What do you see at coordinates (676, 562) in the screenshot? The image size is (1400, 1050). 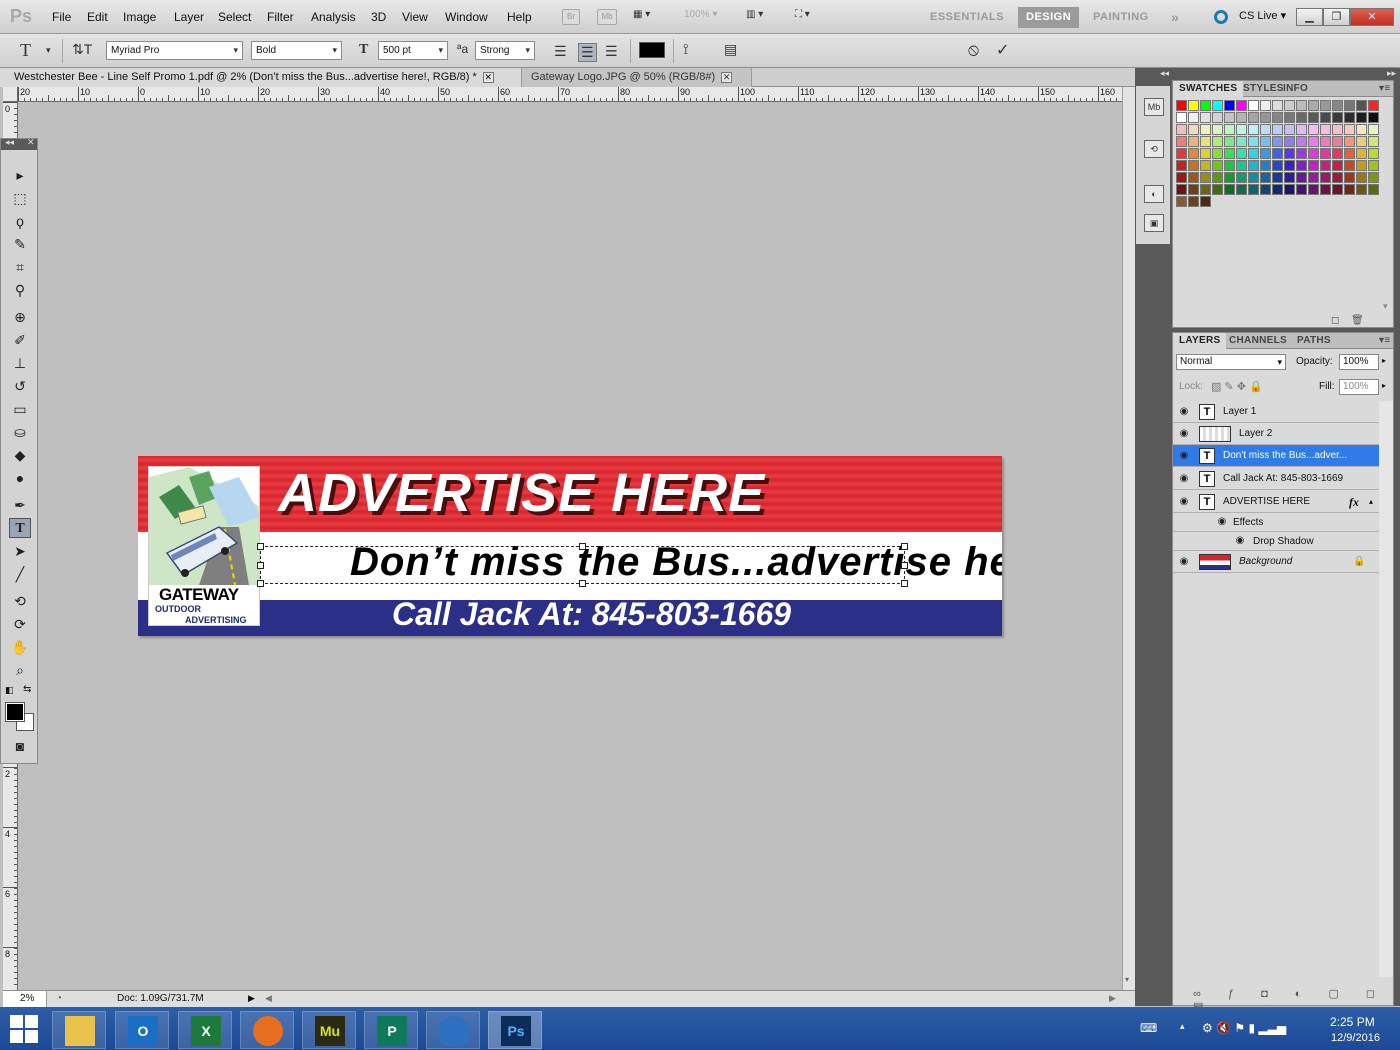 I see `subline-text: Don’t miss the Bus...advertise here!` at bounding box center [676, 562].